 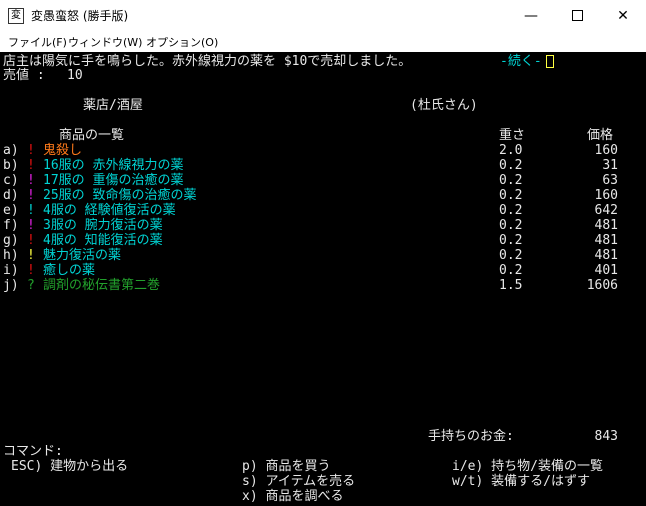 I want to click on sale-price-value: 10, so click(x=75, y=75).